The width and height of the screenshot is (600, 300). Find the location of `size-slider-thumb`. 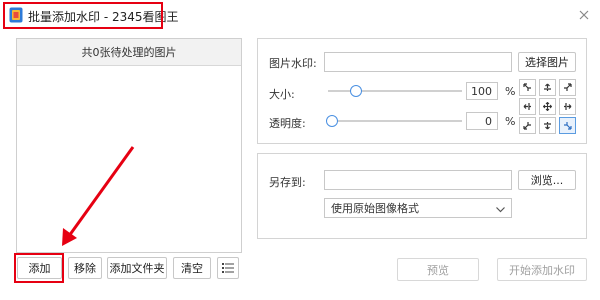

size-slider-thumb is located at coordinates (356, 91).